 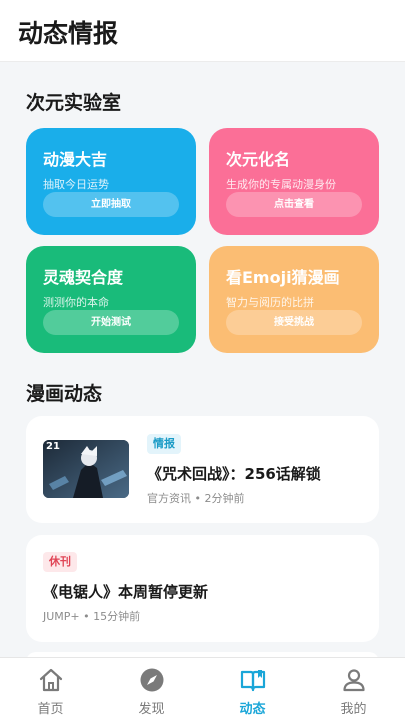 I want to click on tab-feed: 动态, so click(x=252, y=689).